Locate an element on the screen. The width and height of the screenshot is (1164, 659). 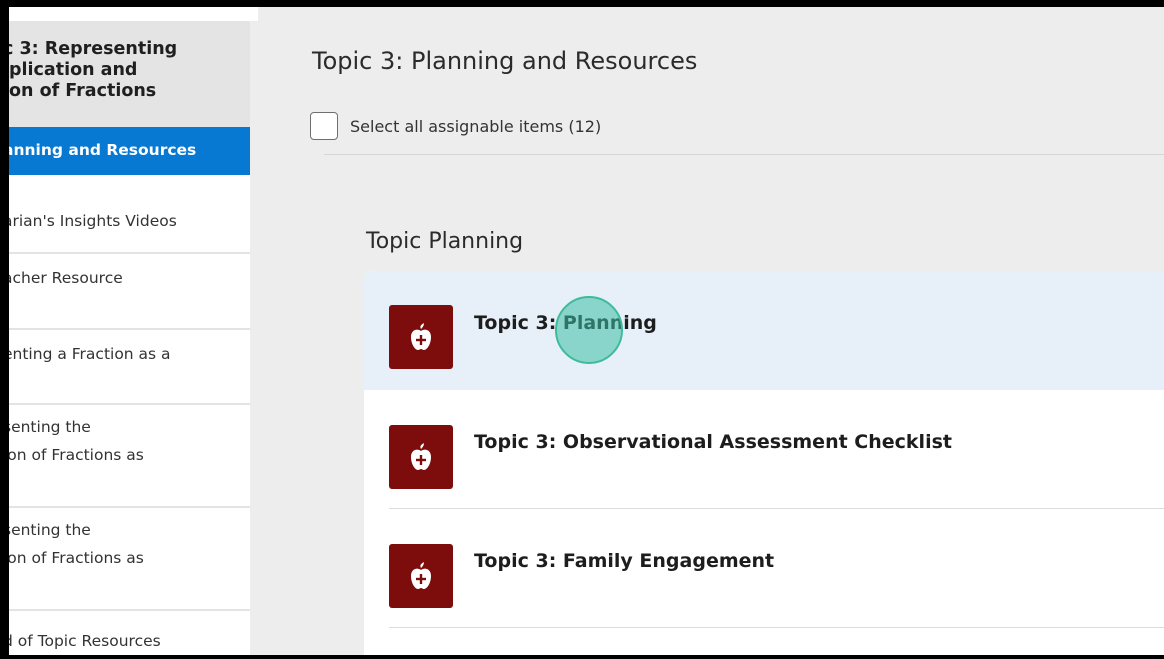
sidebar-item-label: acher Resource is located at coordinates (66, 278).